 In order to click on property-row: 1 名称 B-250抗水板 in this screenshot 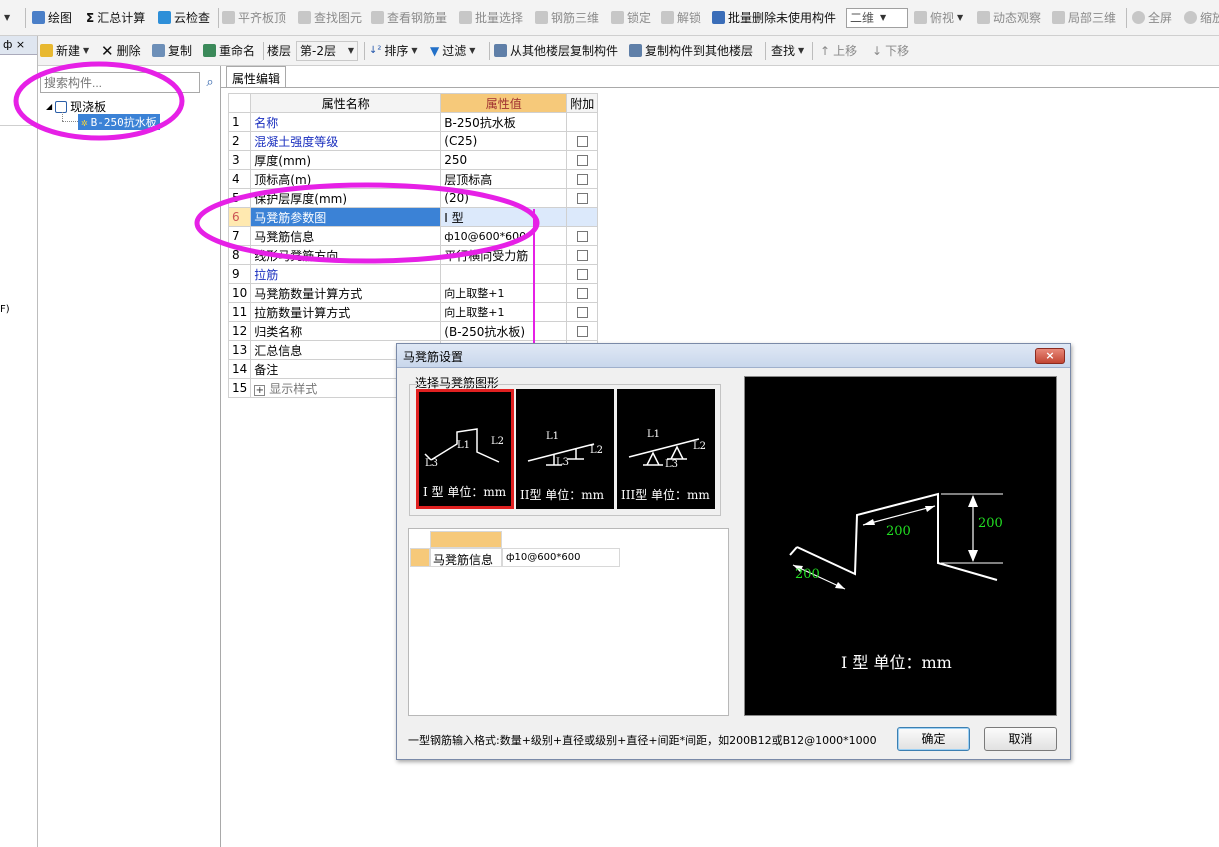, I will do `click(413, 122)`.